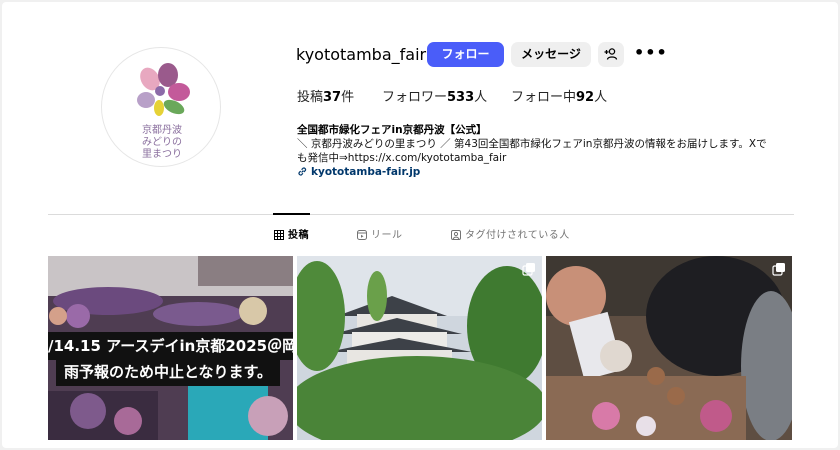 The image size is (840, 450). I want to click on reels-icon, so click(362, 235).